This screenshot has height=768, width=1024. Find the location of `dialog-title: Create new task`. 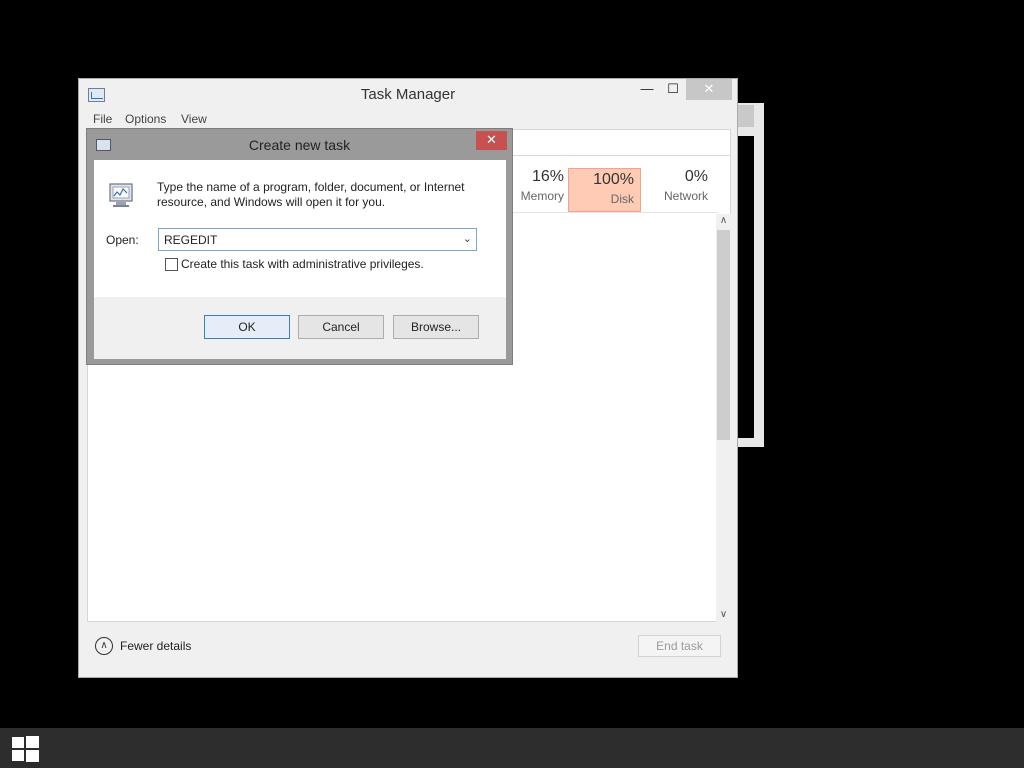

dialog-title: Create new task is located at coordinates (299, 145).